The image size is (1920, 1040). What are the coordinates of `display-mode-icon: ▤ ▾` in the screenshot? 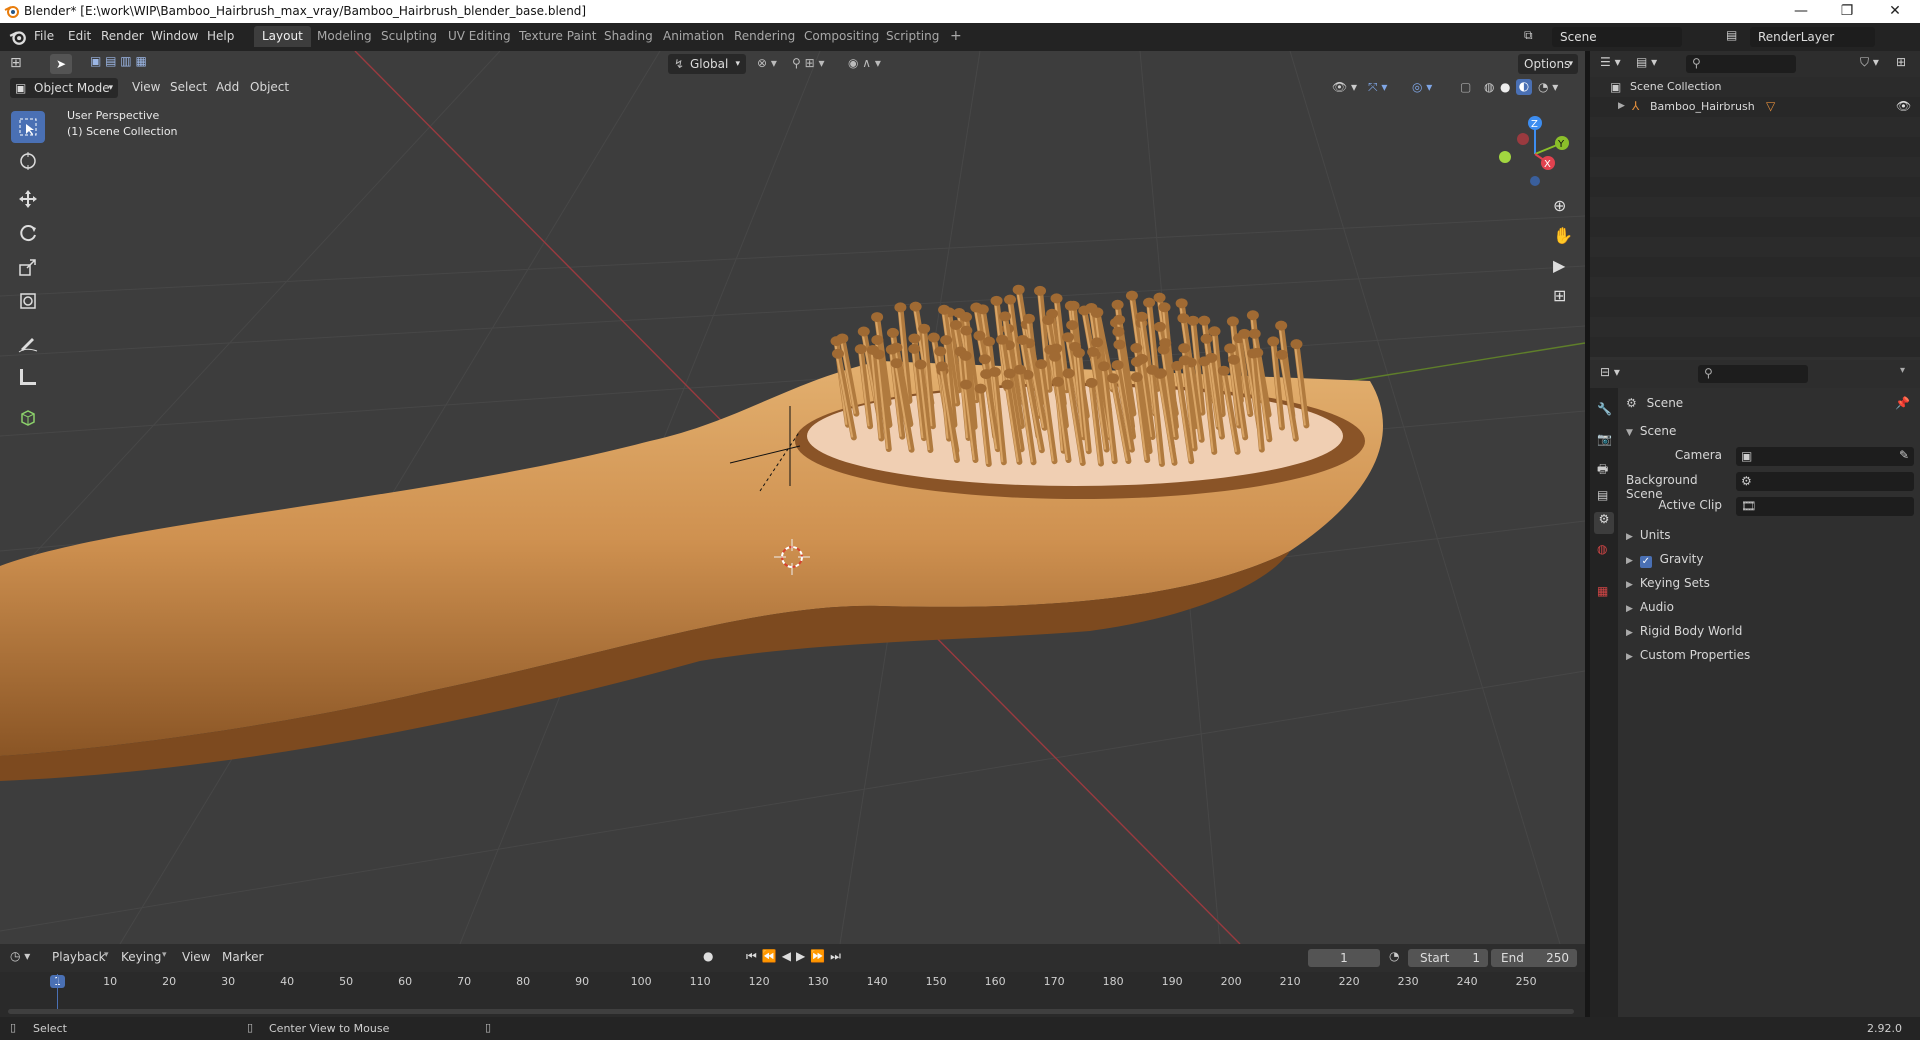 It's located at (1646, 62).